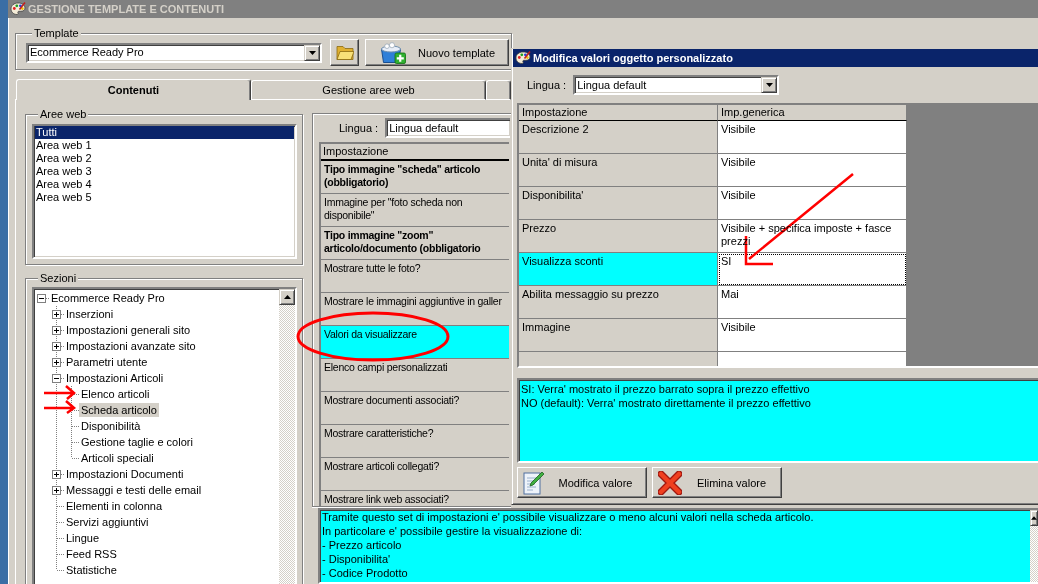  What do you see at coordinates (357, 559) in the screenshot?
I see `description-text: - Disponibilita'` at bounding box center [357, 559].